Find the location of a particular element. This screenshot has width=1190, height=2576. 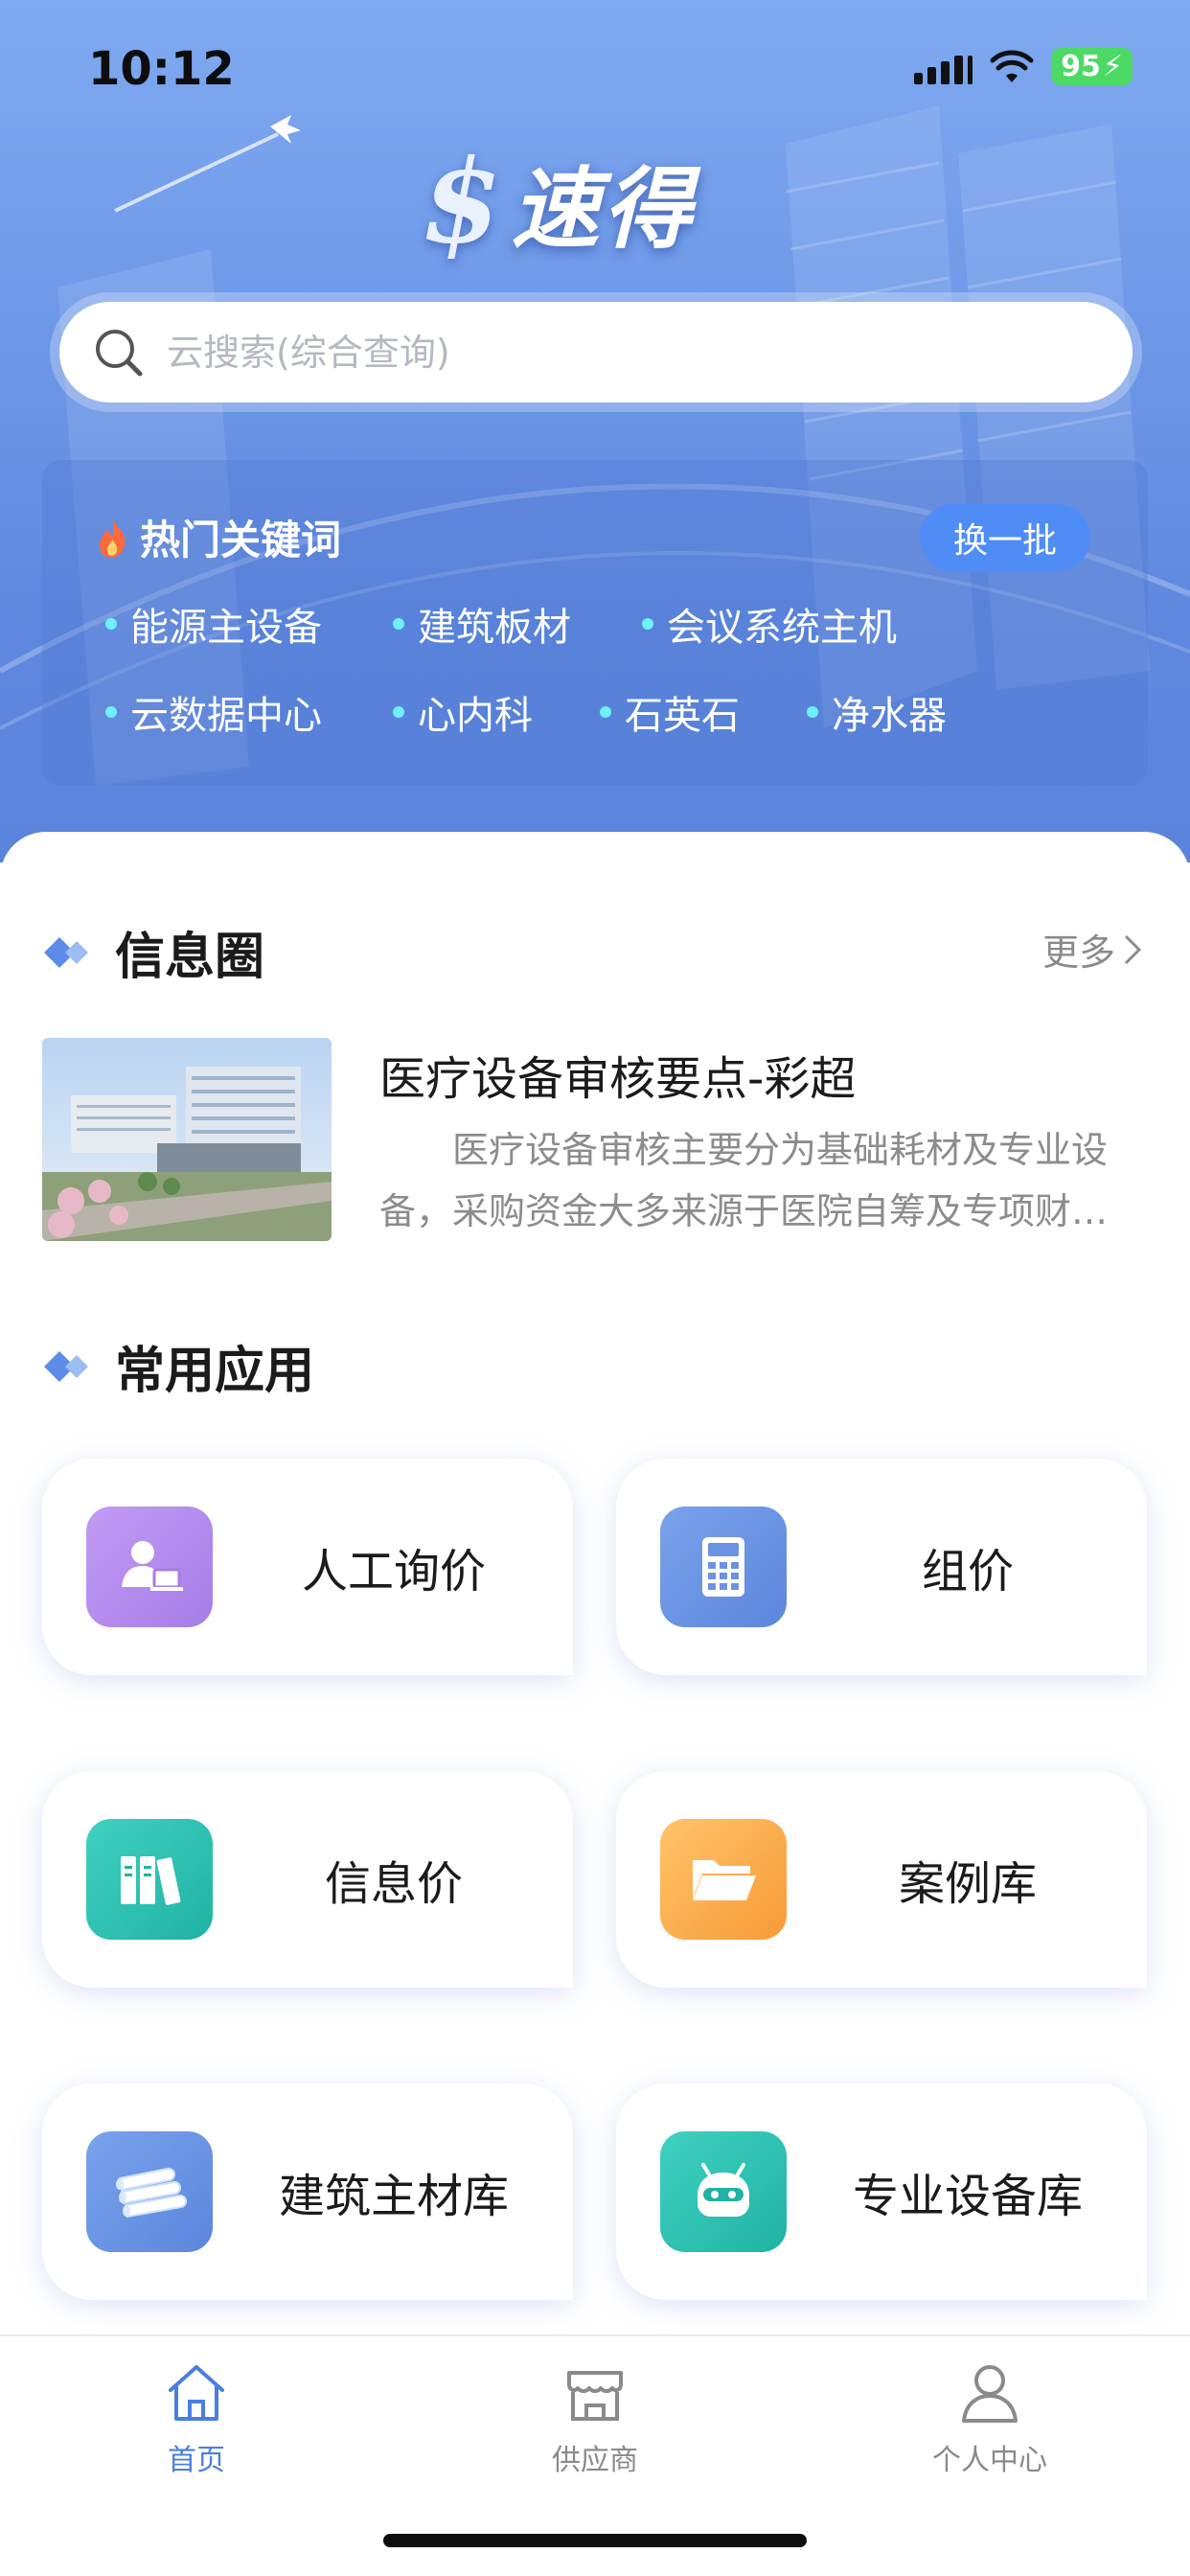

more-label: 更多 is located at coordinates (1078, 953).